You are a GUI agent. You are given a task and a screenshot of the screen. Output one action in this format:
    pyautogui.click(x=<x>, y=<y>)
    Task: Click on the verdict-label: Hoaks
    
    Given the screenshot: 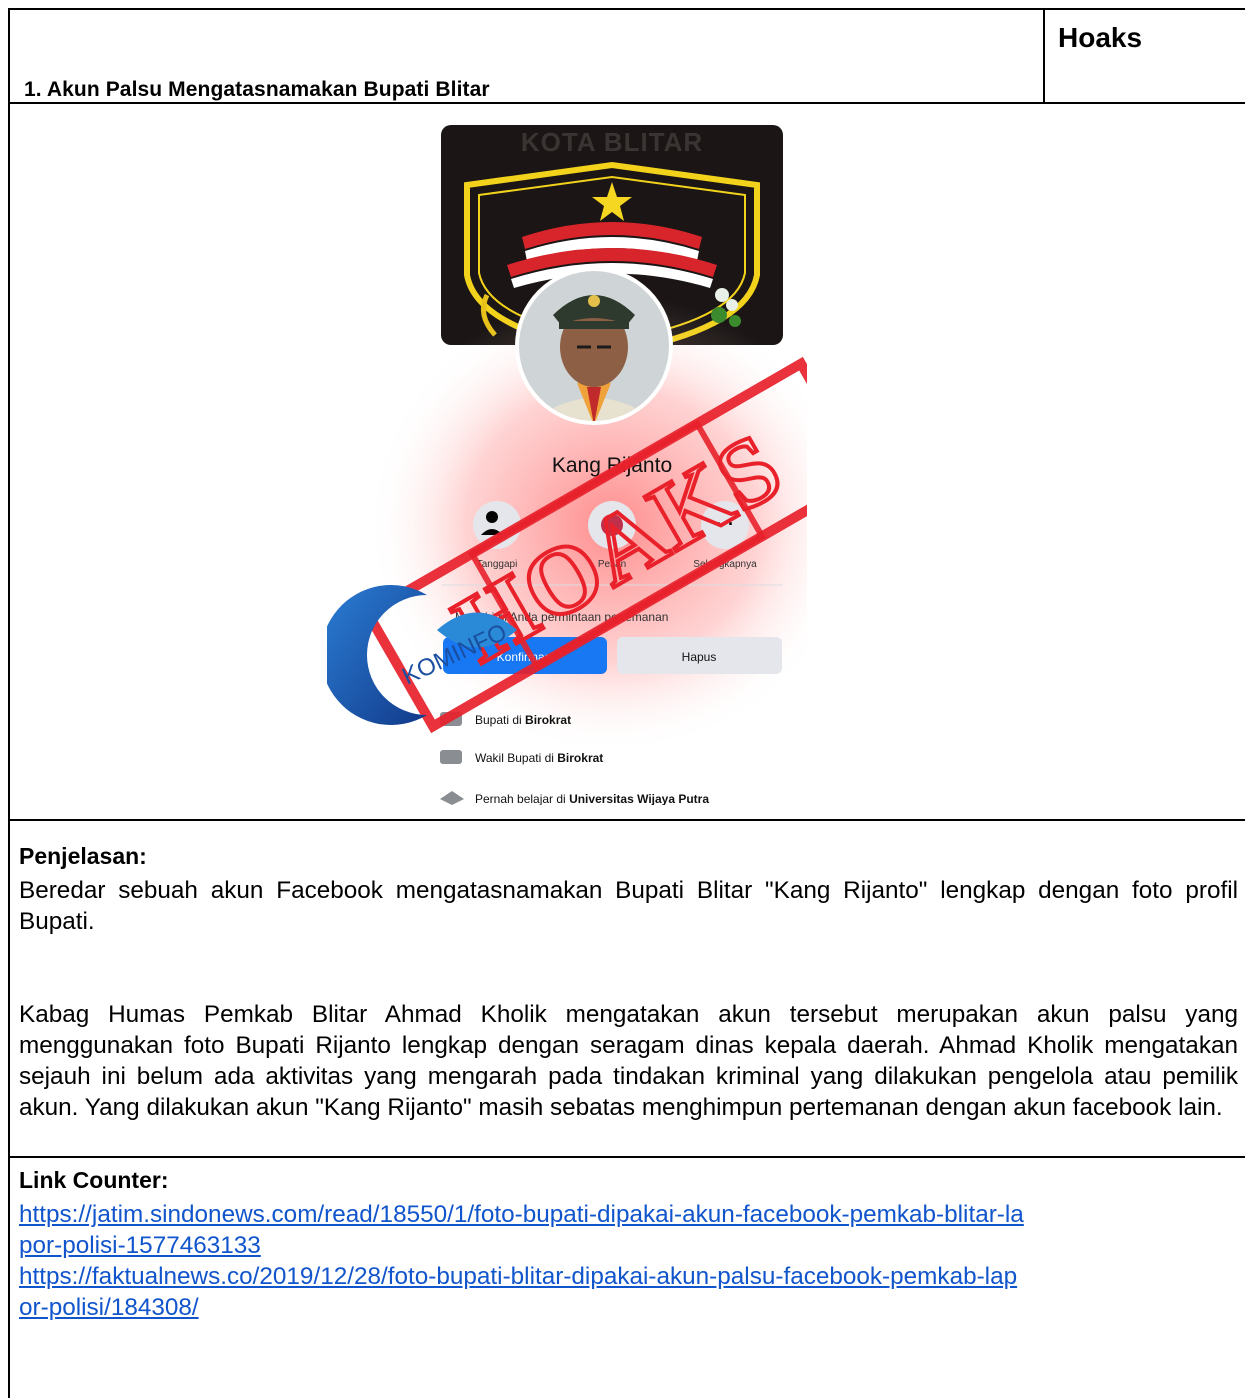 What is the action you would take?
    pyautogui.click(x=1100, y=37)
    